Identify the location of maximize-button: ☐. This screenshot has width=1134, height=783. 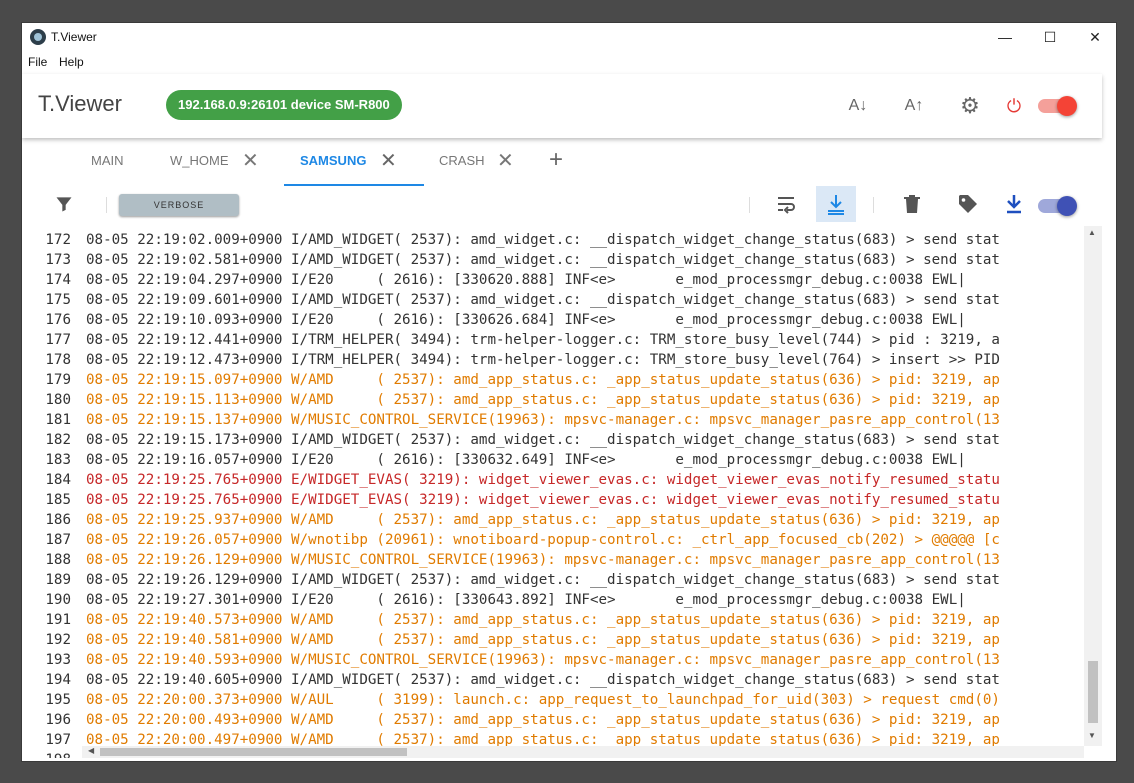
(1050, 37).